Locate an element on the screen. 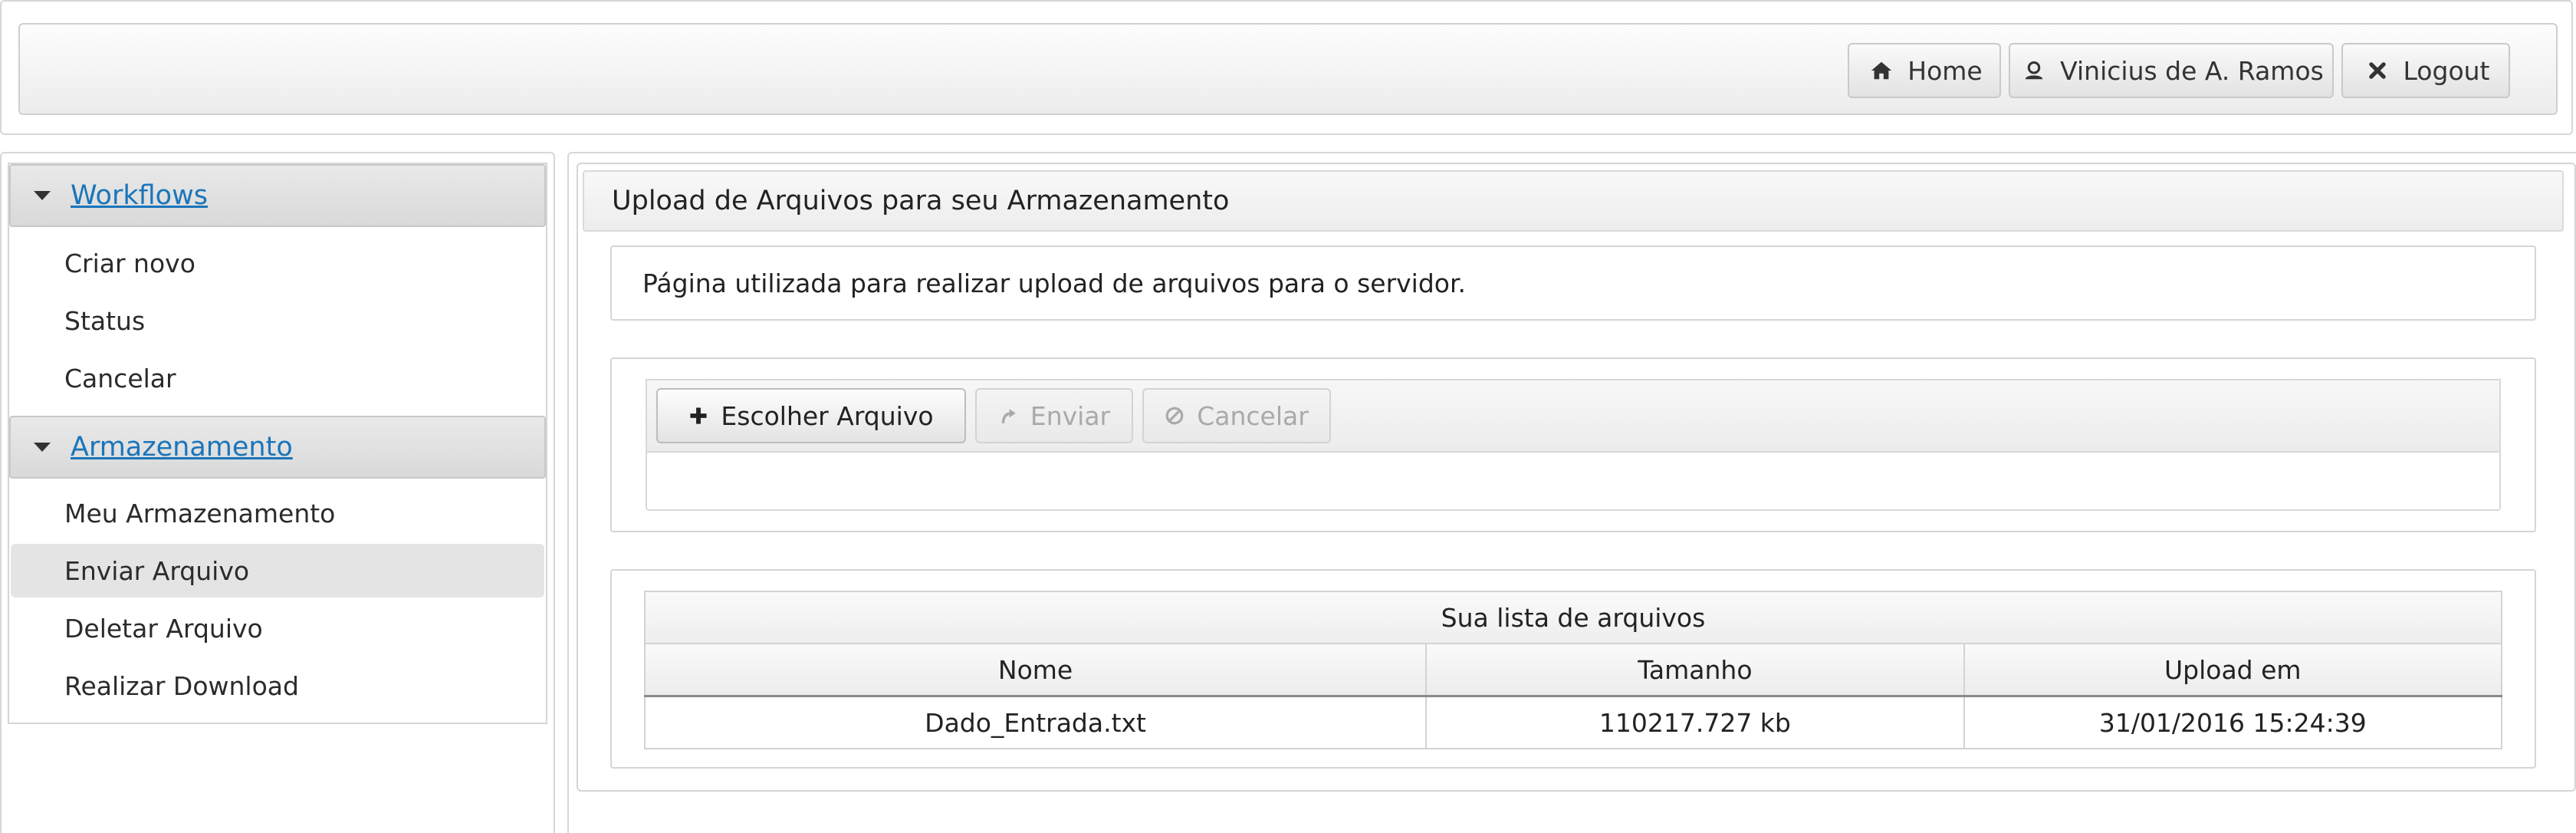 The width and height of the screenshot is (2576, 833). upload-date-cell: 31/01/2016 15:24:39 is located at coordinates (2233, 722).